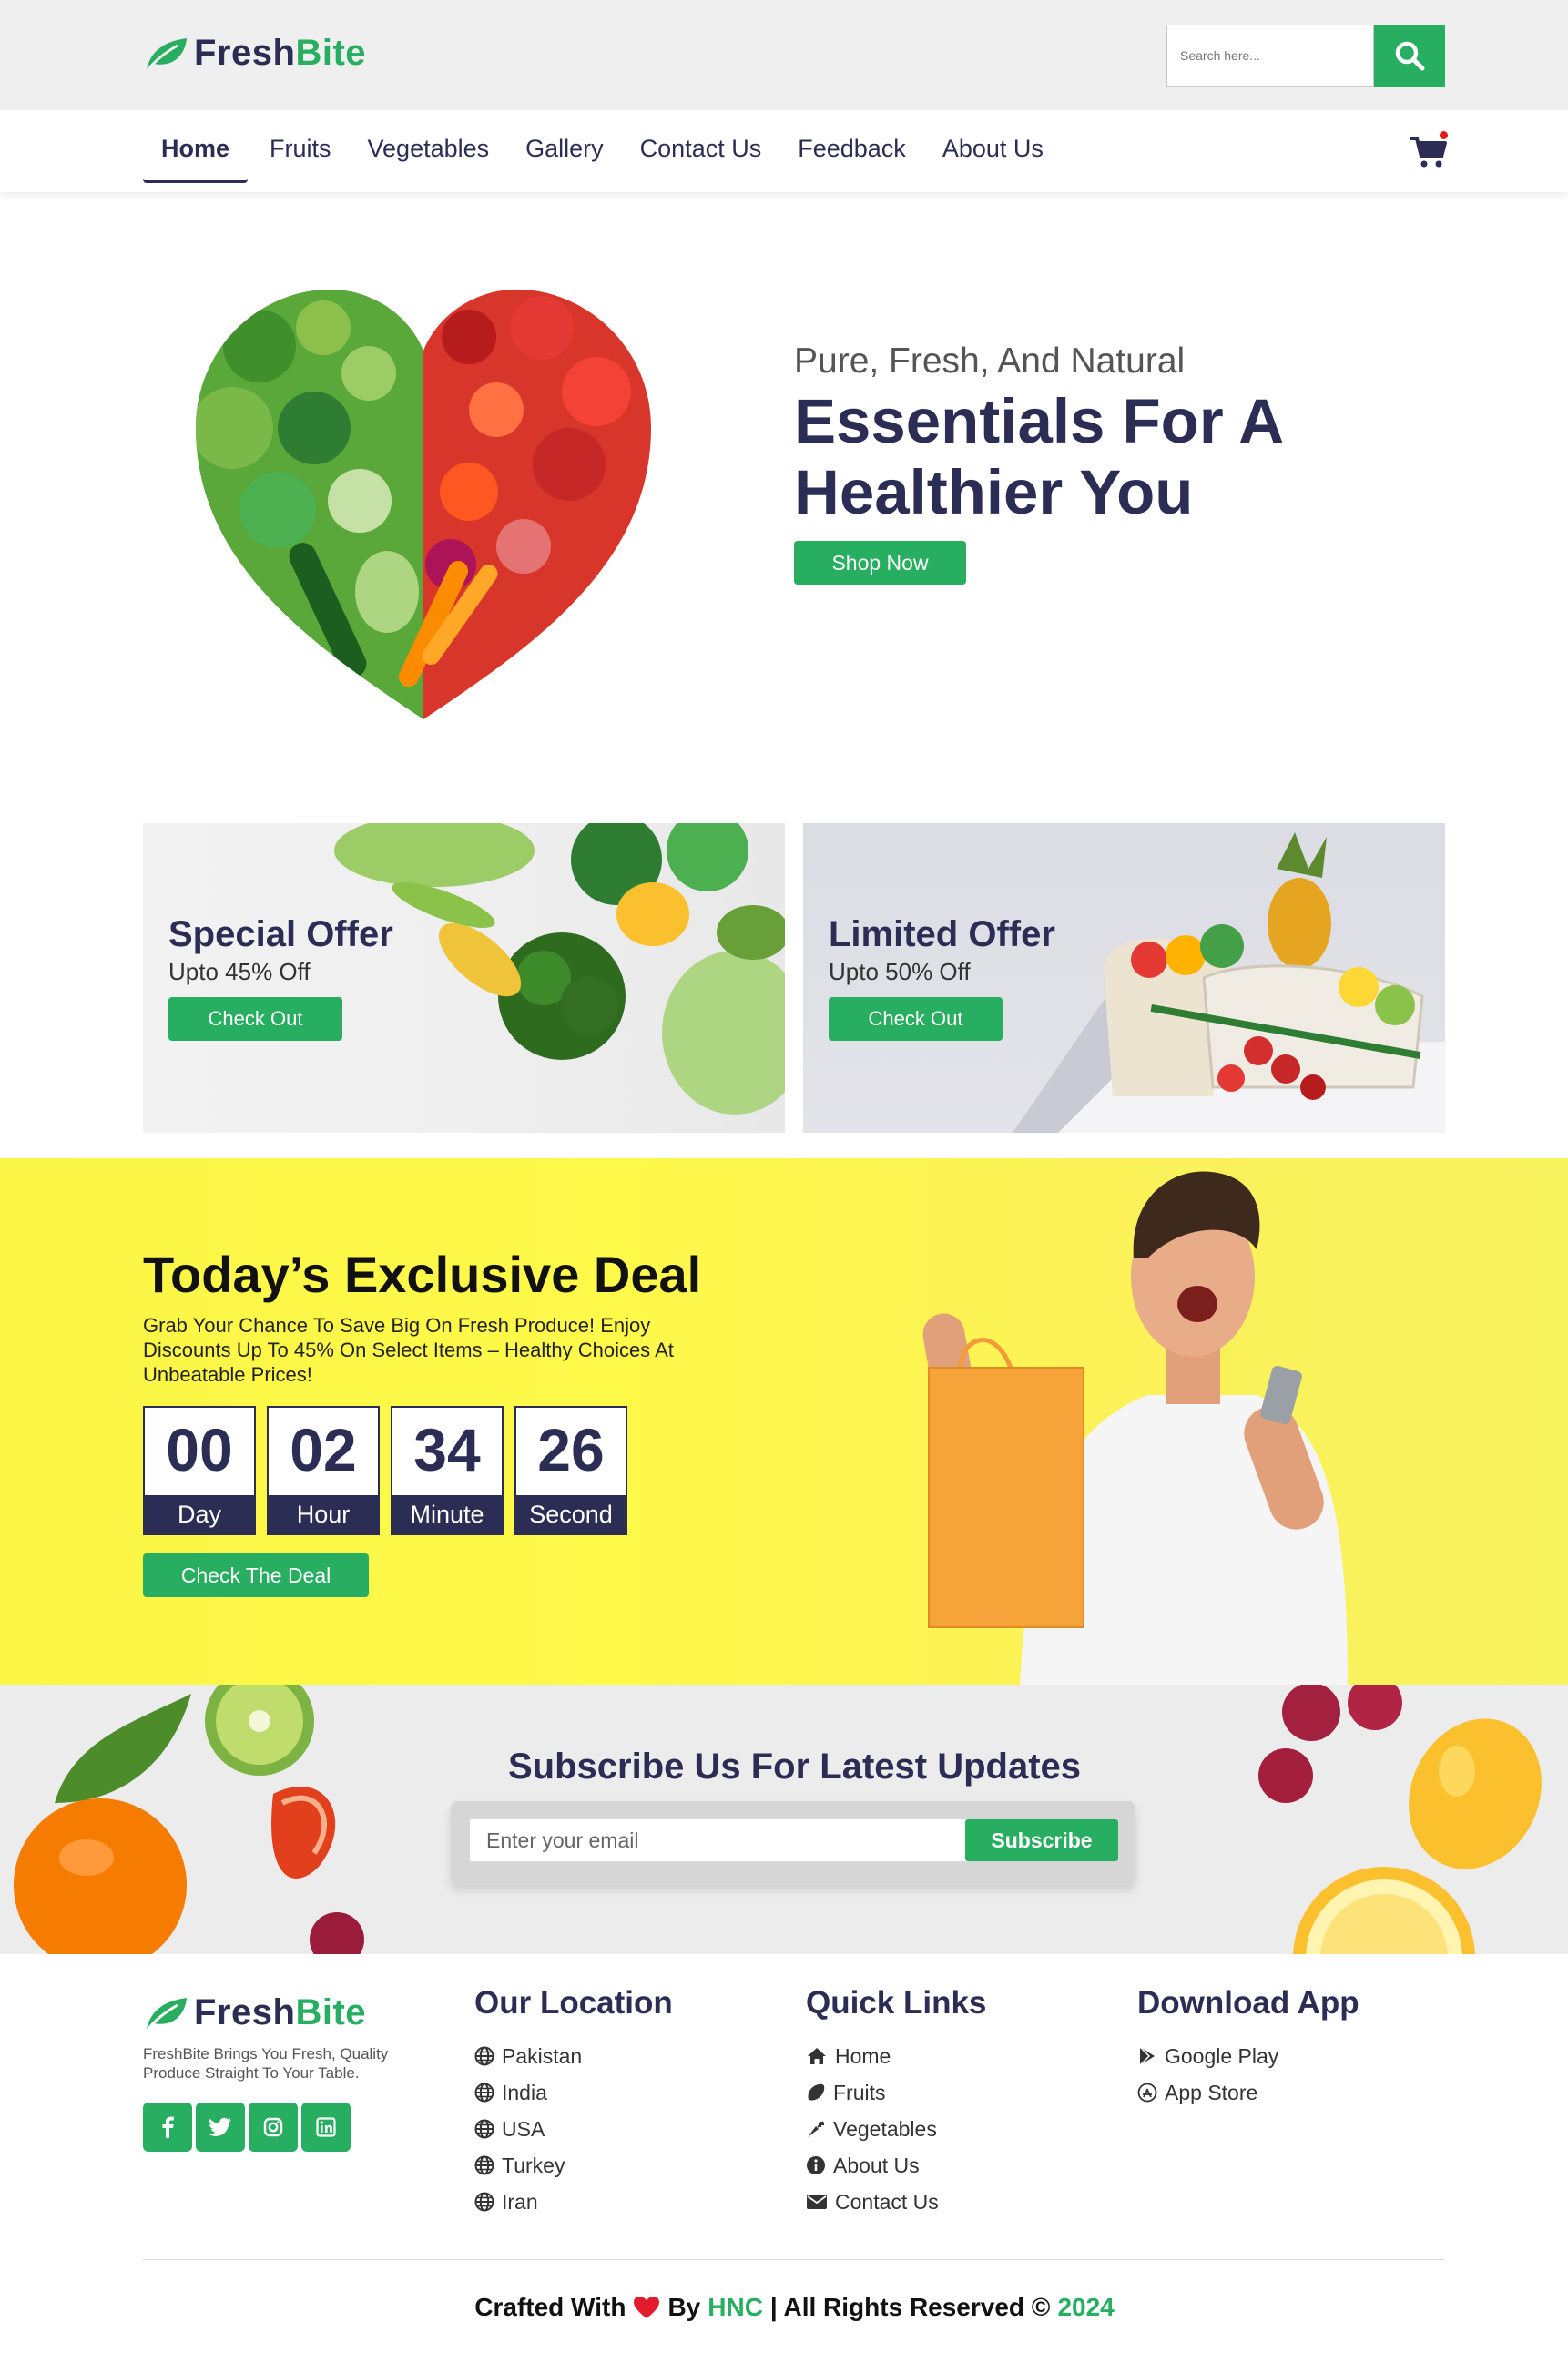 The image size is (1568, 2373). I want to click on download-label: App Store, so click(1212, 2092).